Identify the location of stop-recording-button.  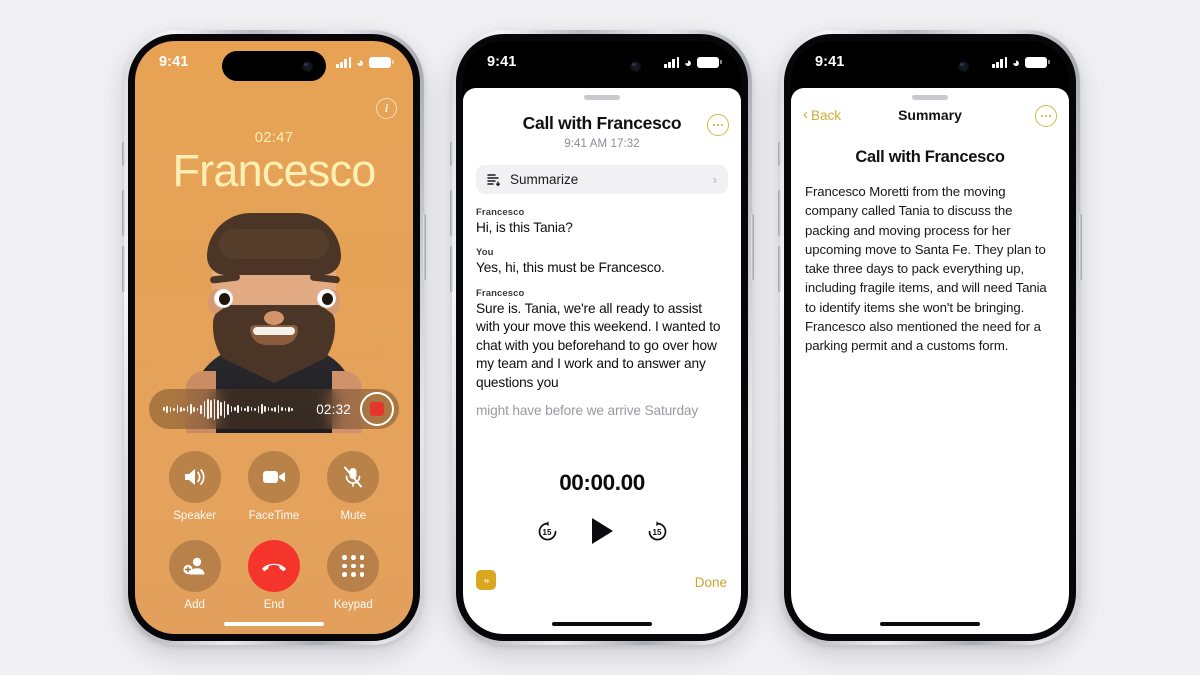
(377, 409).